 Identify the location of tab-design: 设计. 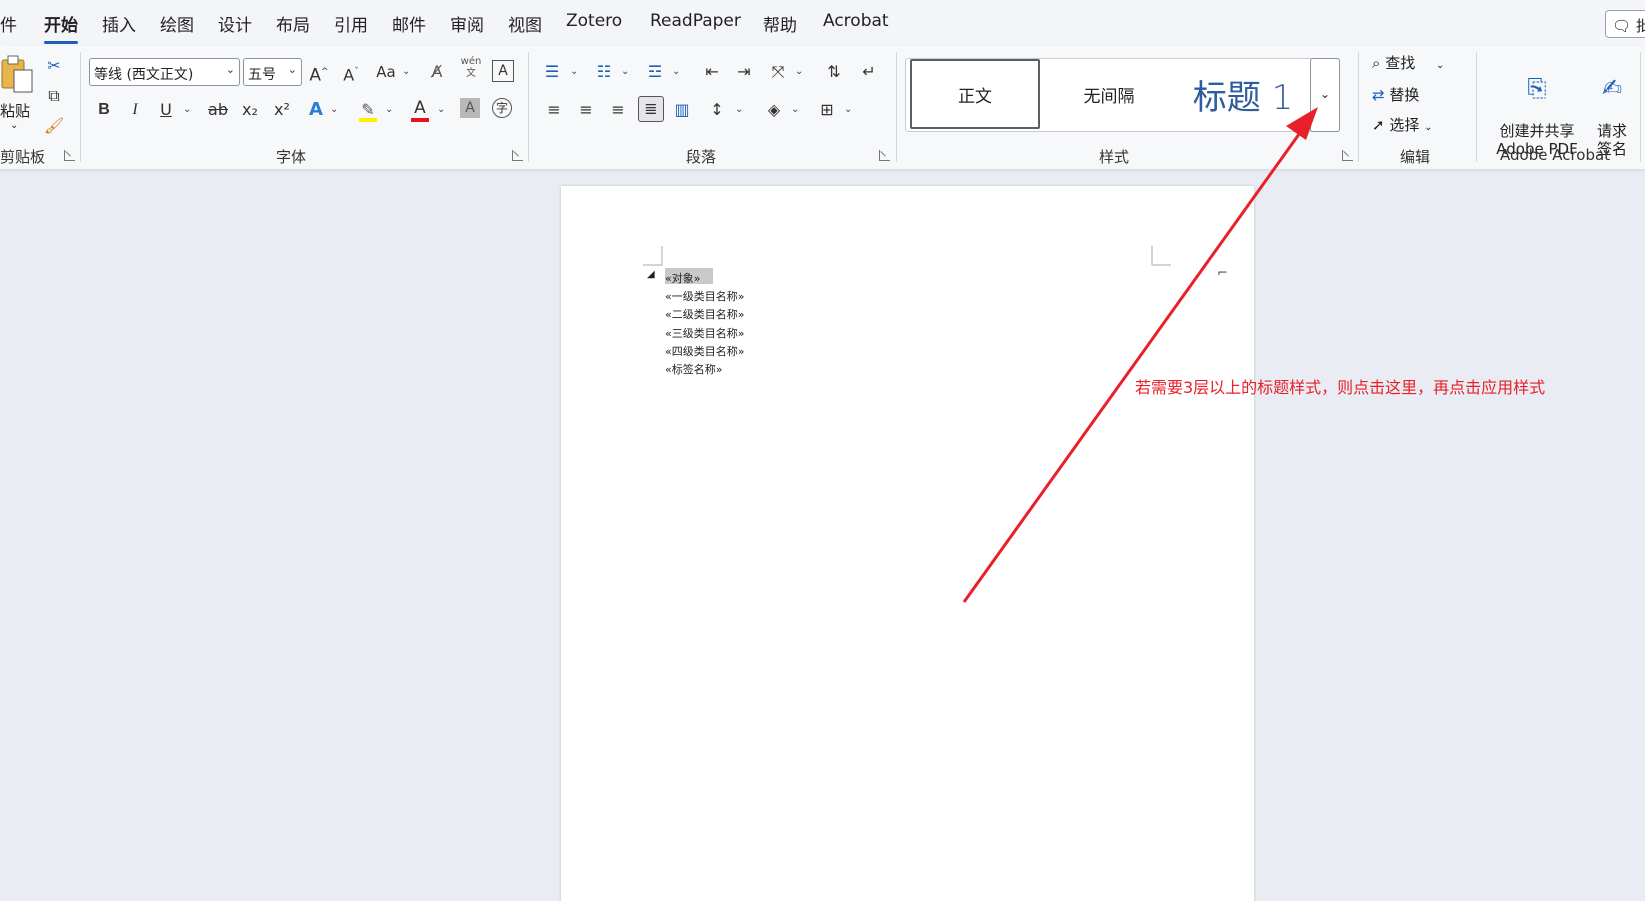
(235, 23).